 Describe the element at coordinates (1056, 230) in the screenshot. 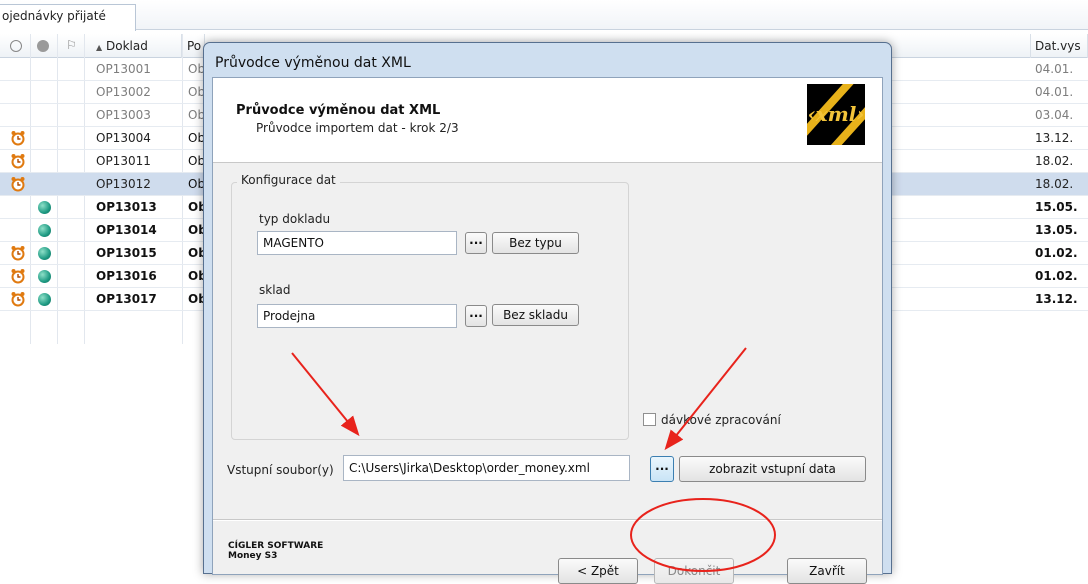

I see `cell-date: 13.05.` at that location.